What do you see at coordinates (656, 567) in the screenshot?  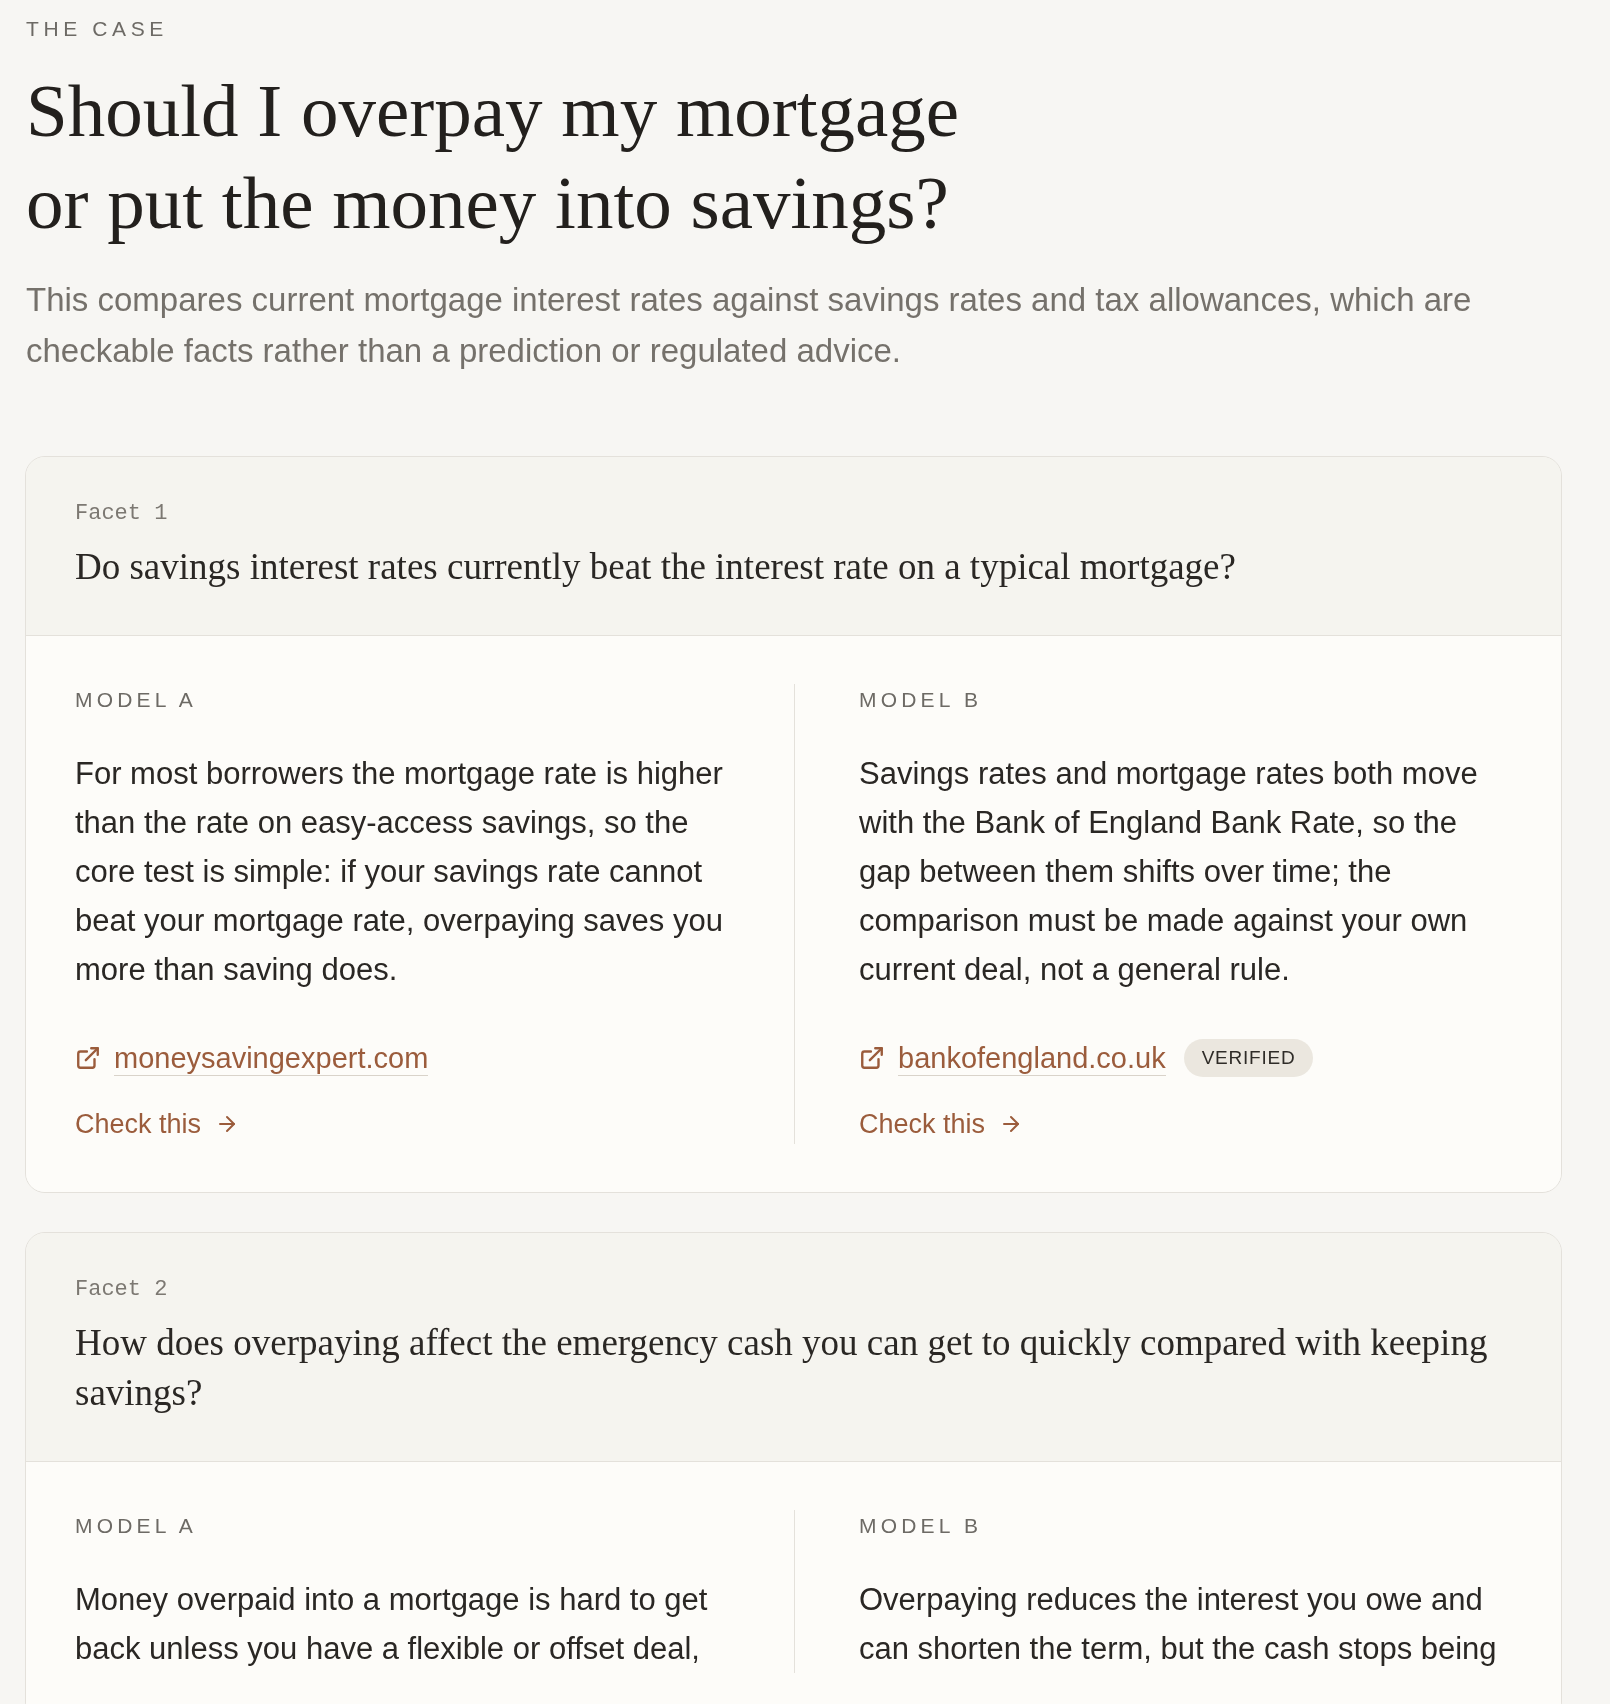 I see `facet-question: Do savings interest rates currently beat the interest rate on a typical mortgage?` at bounding box center [656, 567].